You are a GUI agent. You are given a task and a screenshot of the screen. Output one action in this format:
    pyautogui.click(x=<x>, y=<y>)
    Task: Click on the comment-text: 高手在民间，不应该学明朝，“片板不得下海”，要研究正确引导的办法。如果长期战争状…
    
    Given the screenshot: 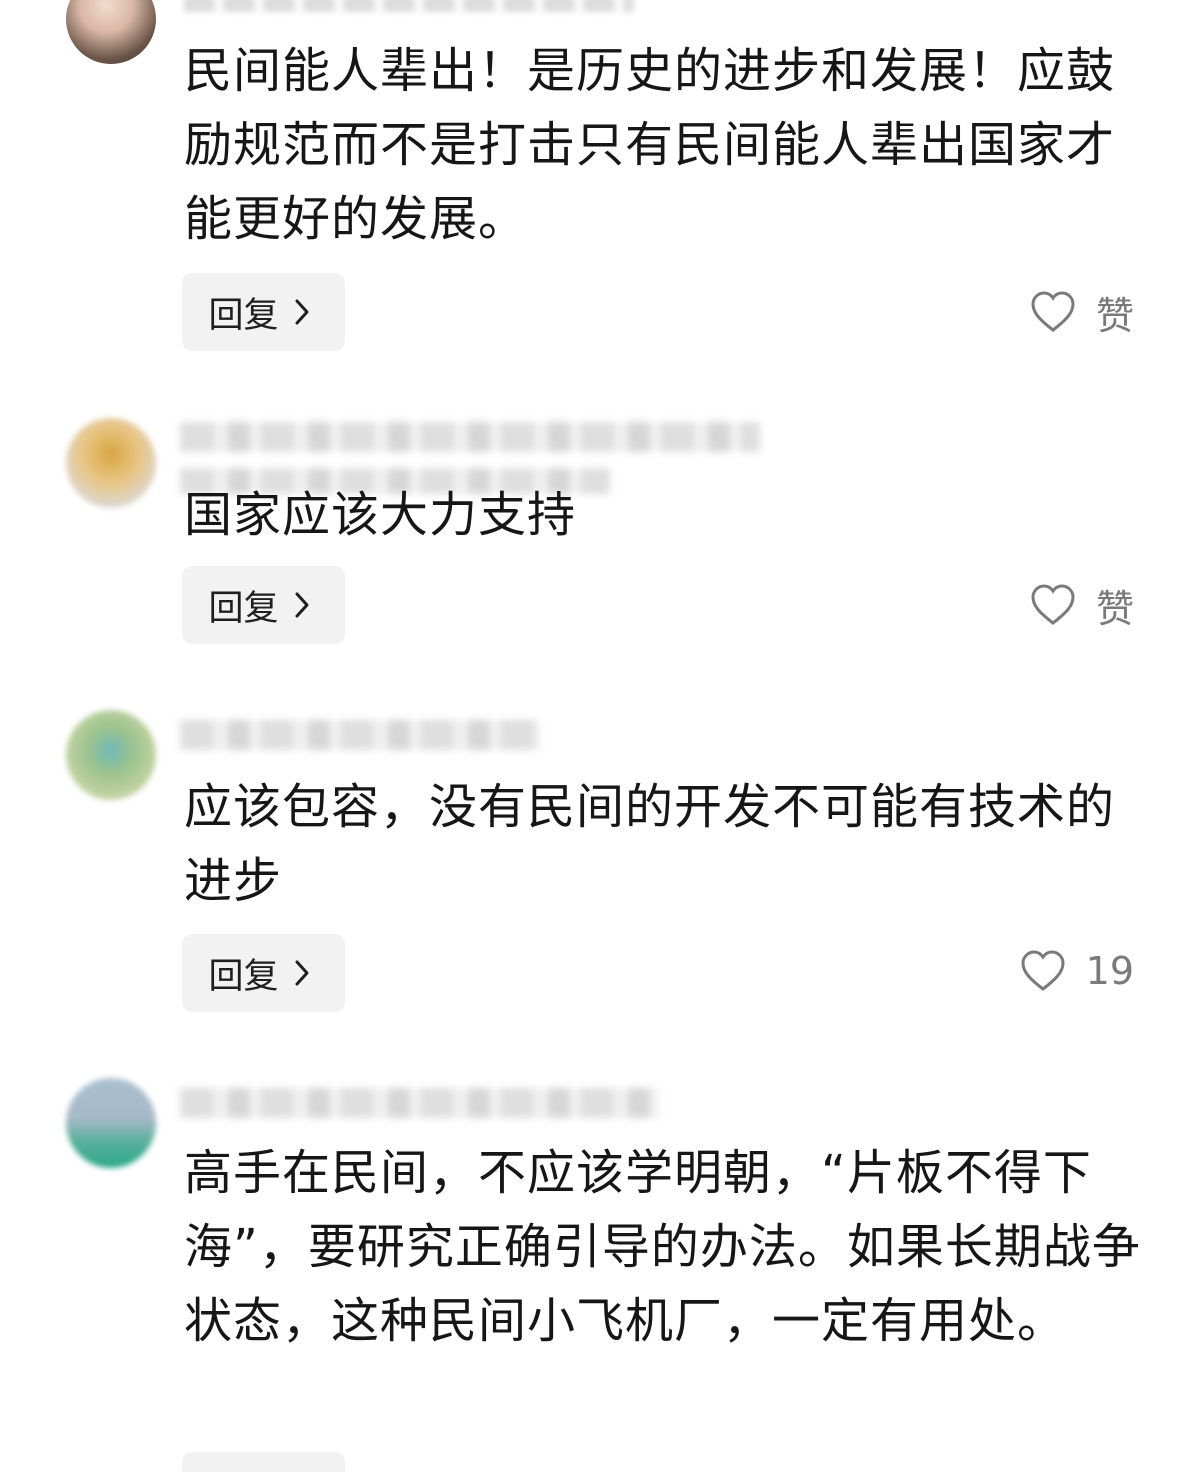 What is the action you would take?
    pyautogui.click(x=662, y=1247)
    